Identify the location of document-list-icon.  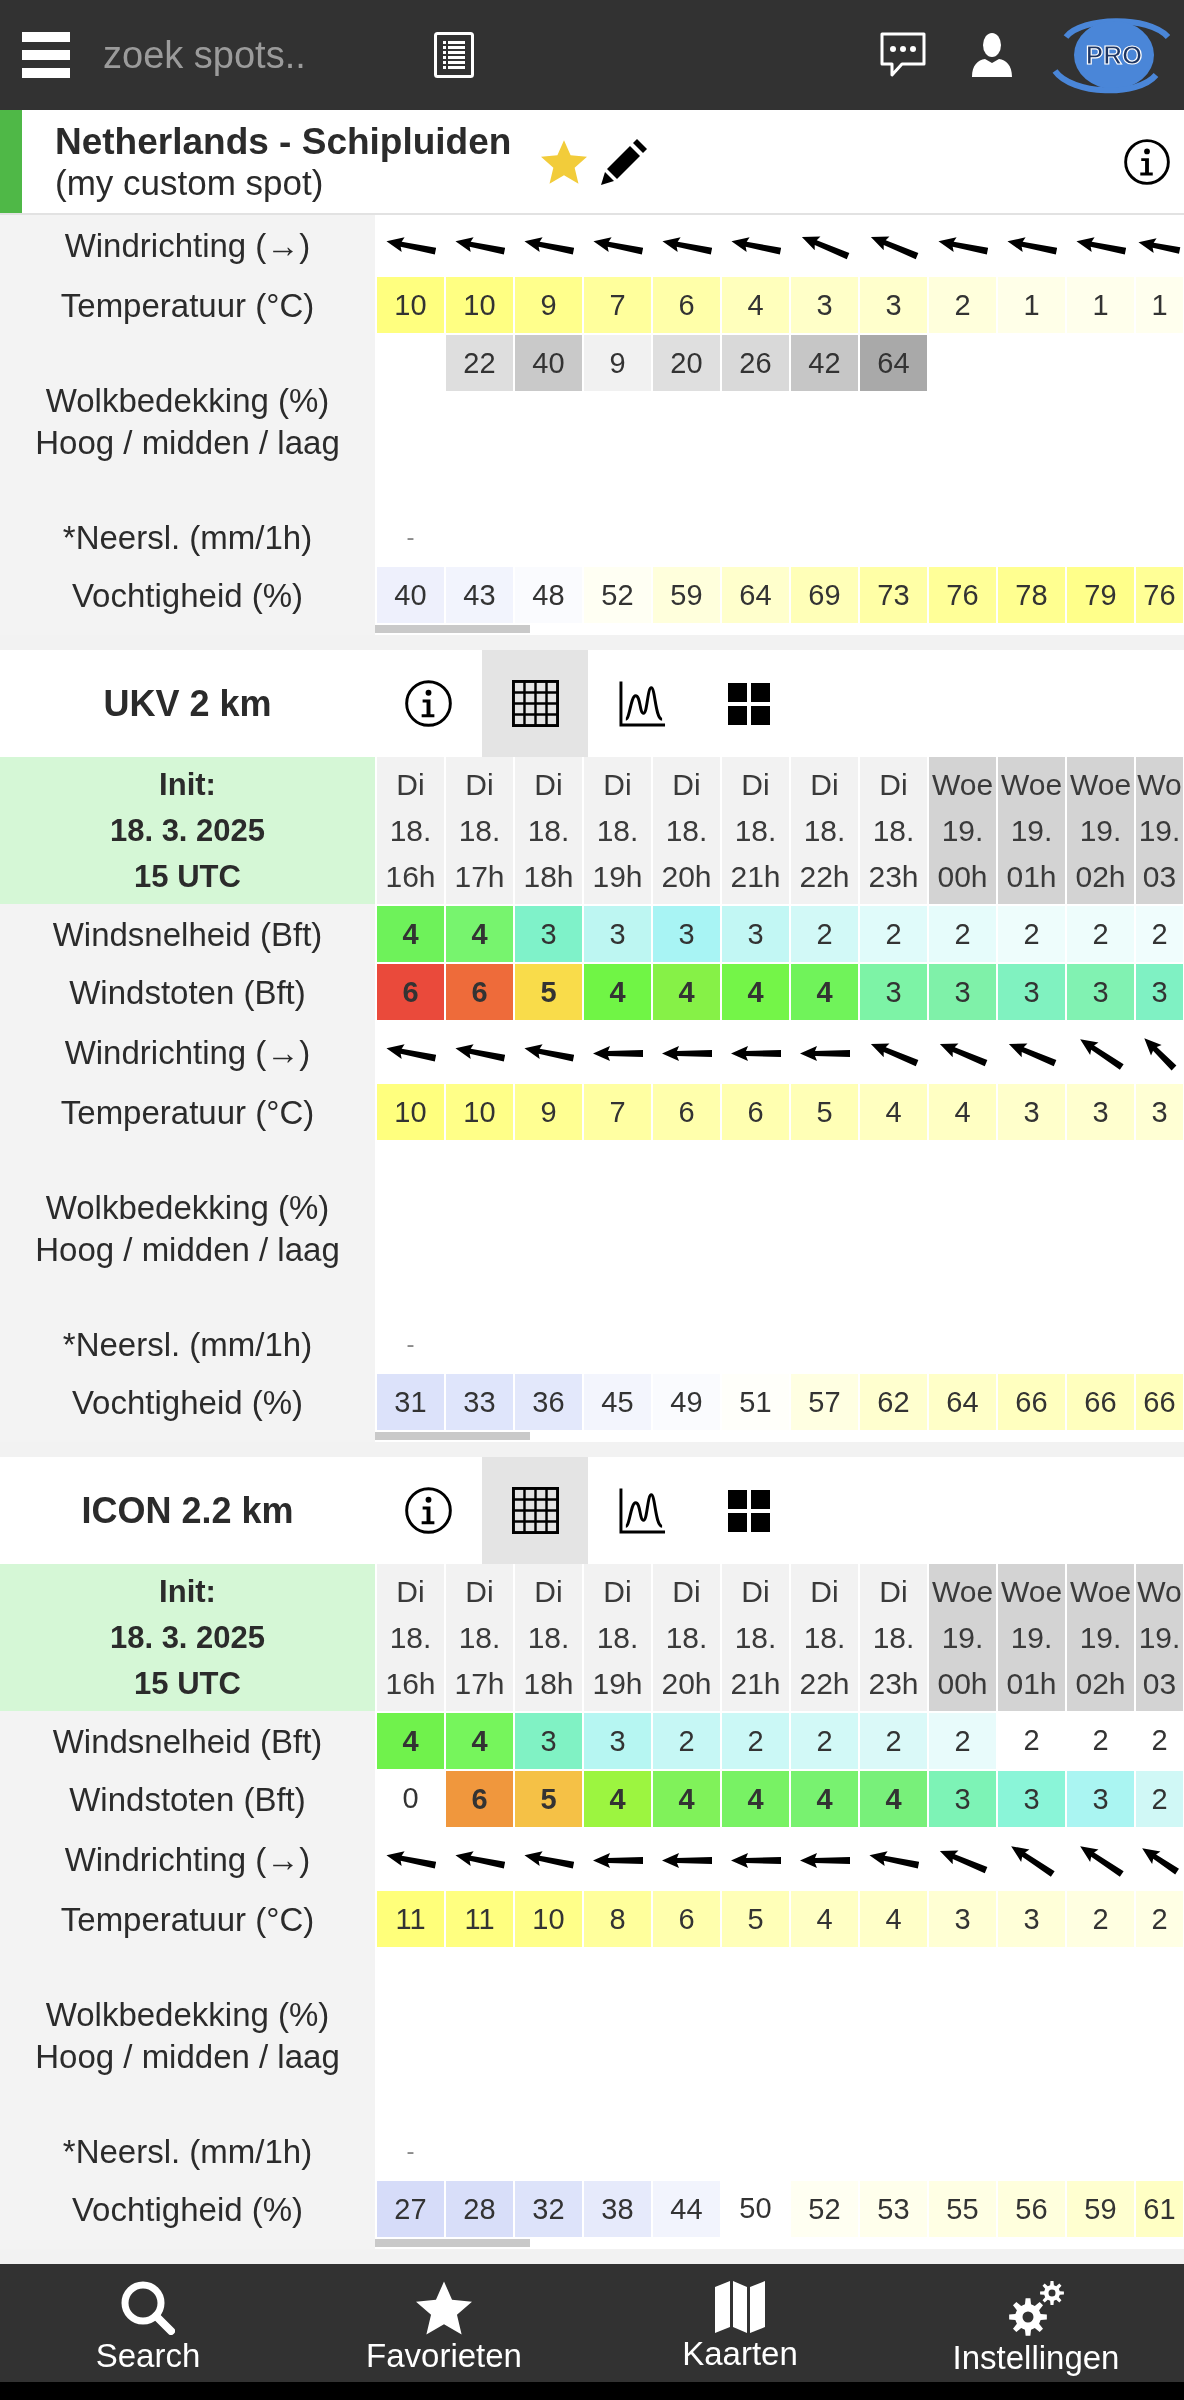
(454, 55).